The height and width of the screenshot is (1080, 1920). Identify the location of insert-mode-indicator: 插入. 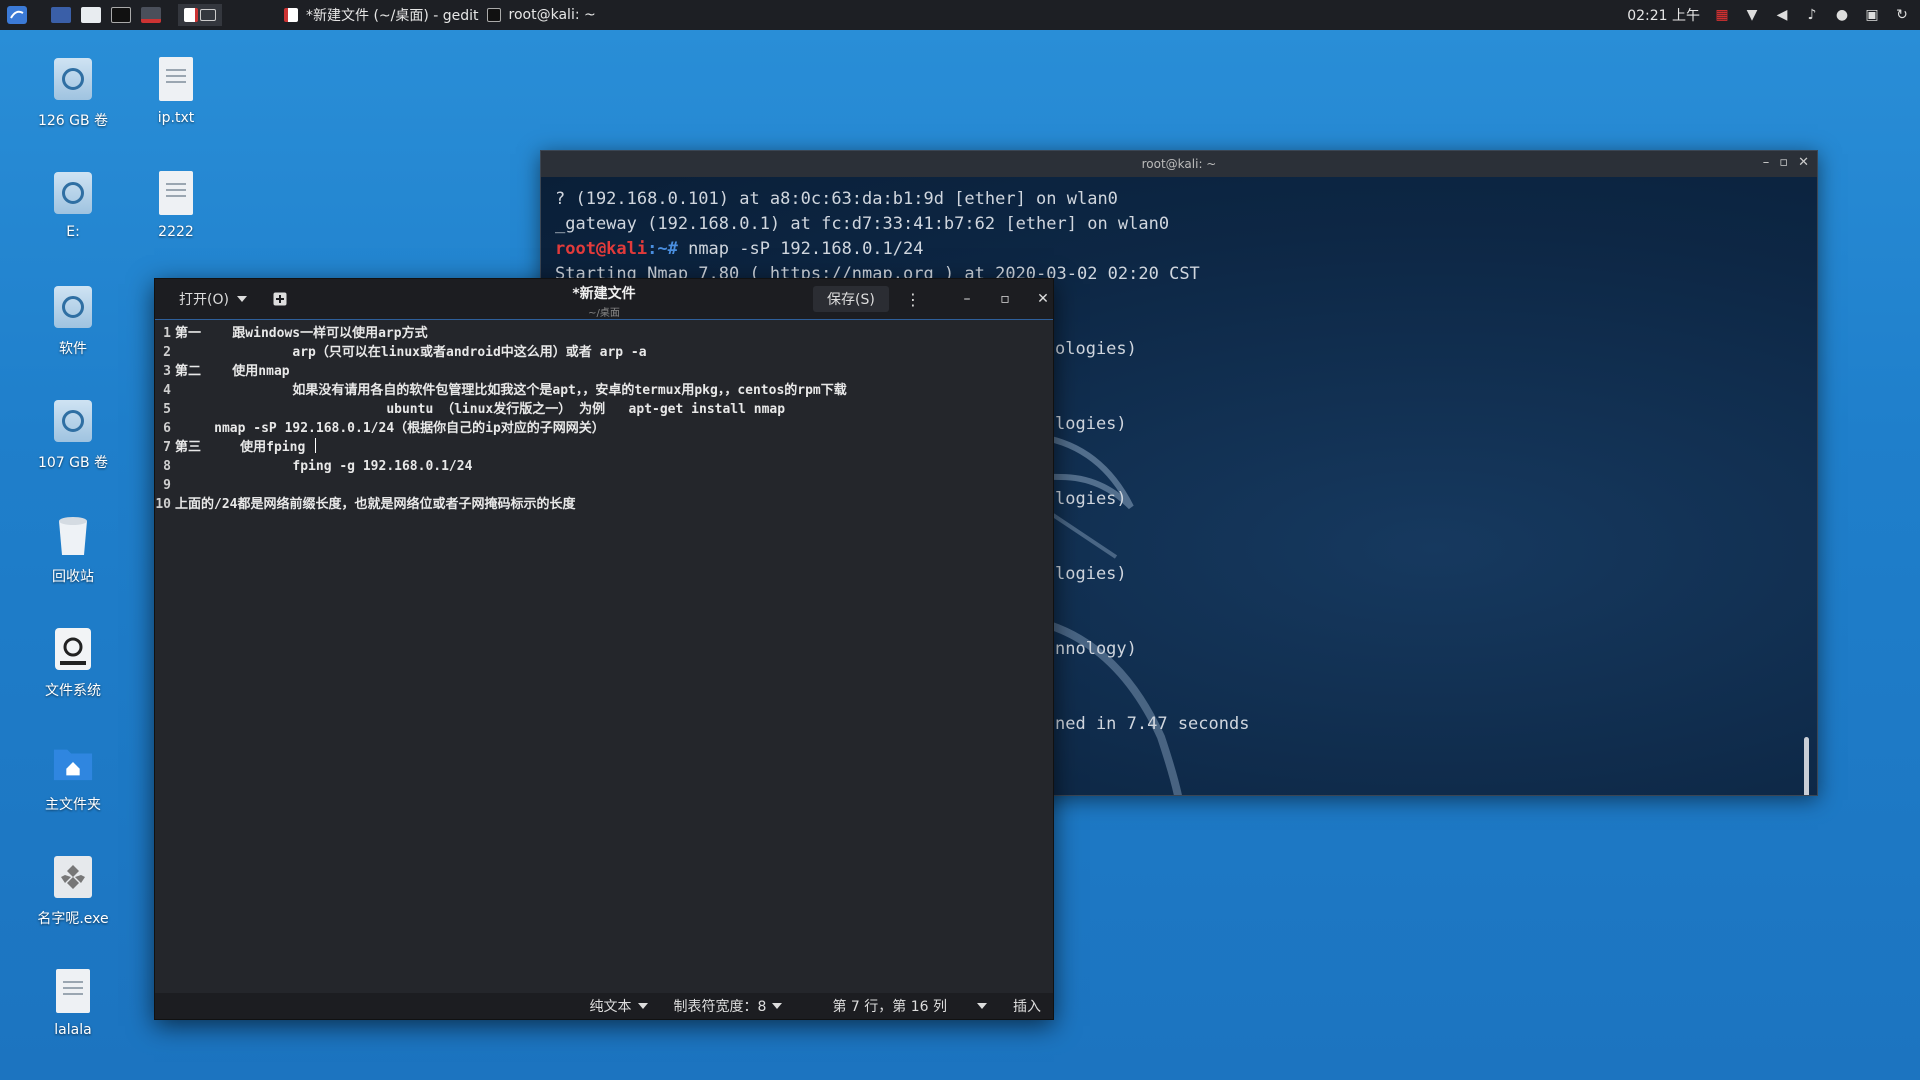
(1027, 1006).